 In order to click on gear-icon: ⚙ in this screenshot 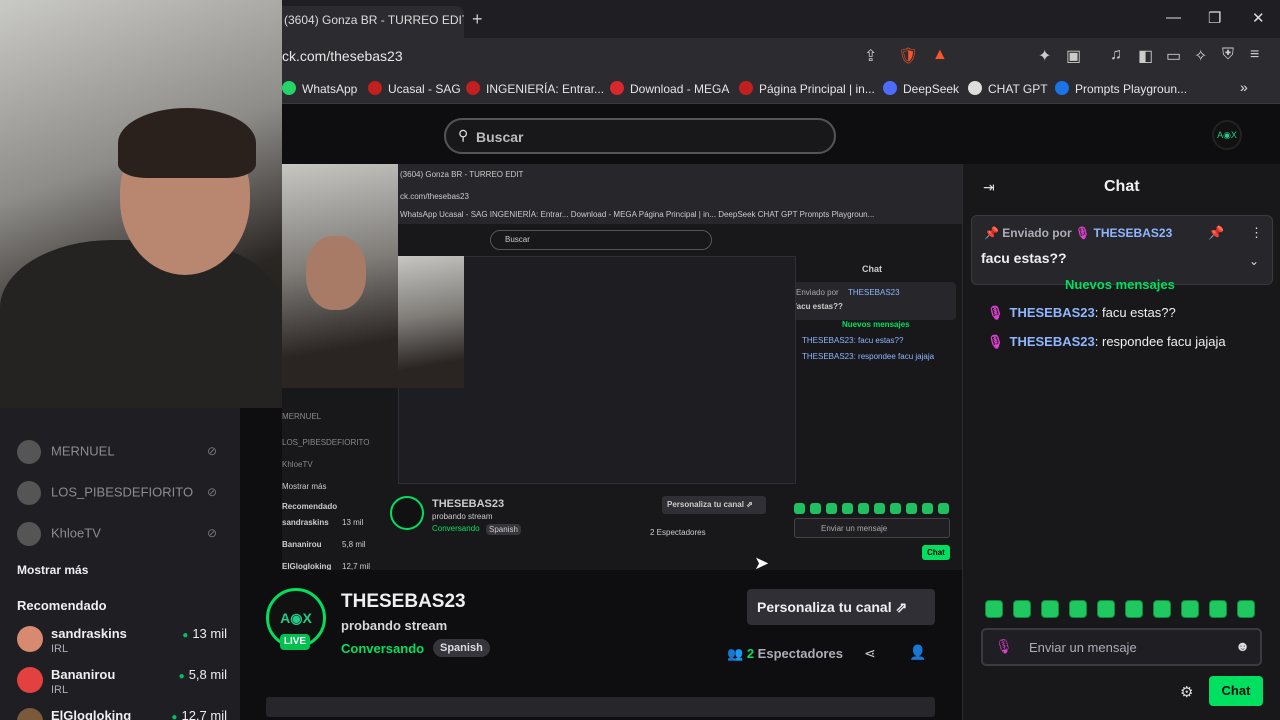, I will do `click(1186, 692)`.